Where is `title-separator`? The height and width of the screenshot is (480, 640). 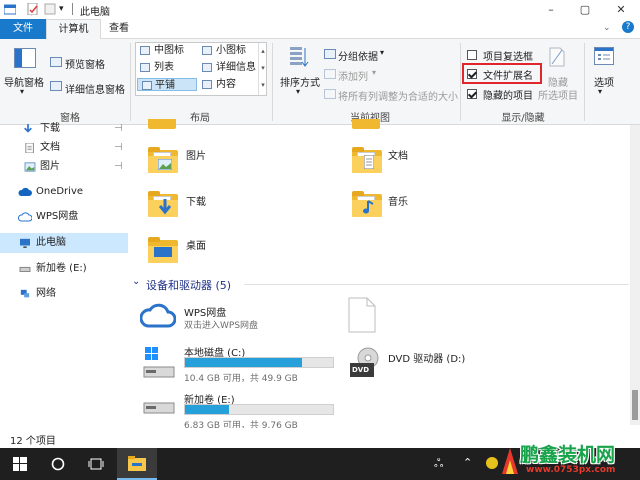 title-separator is located at coordinates (72, 9).